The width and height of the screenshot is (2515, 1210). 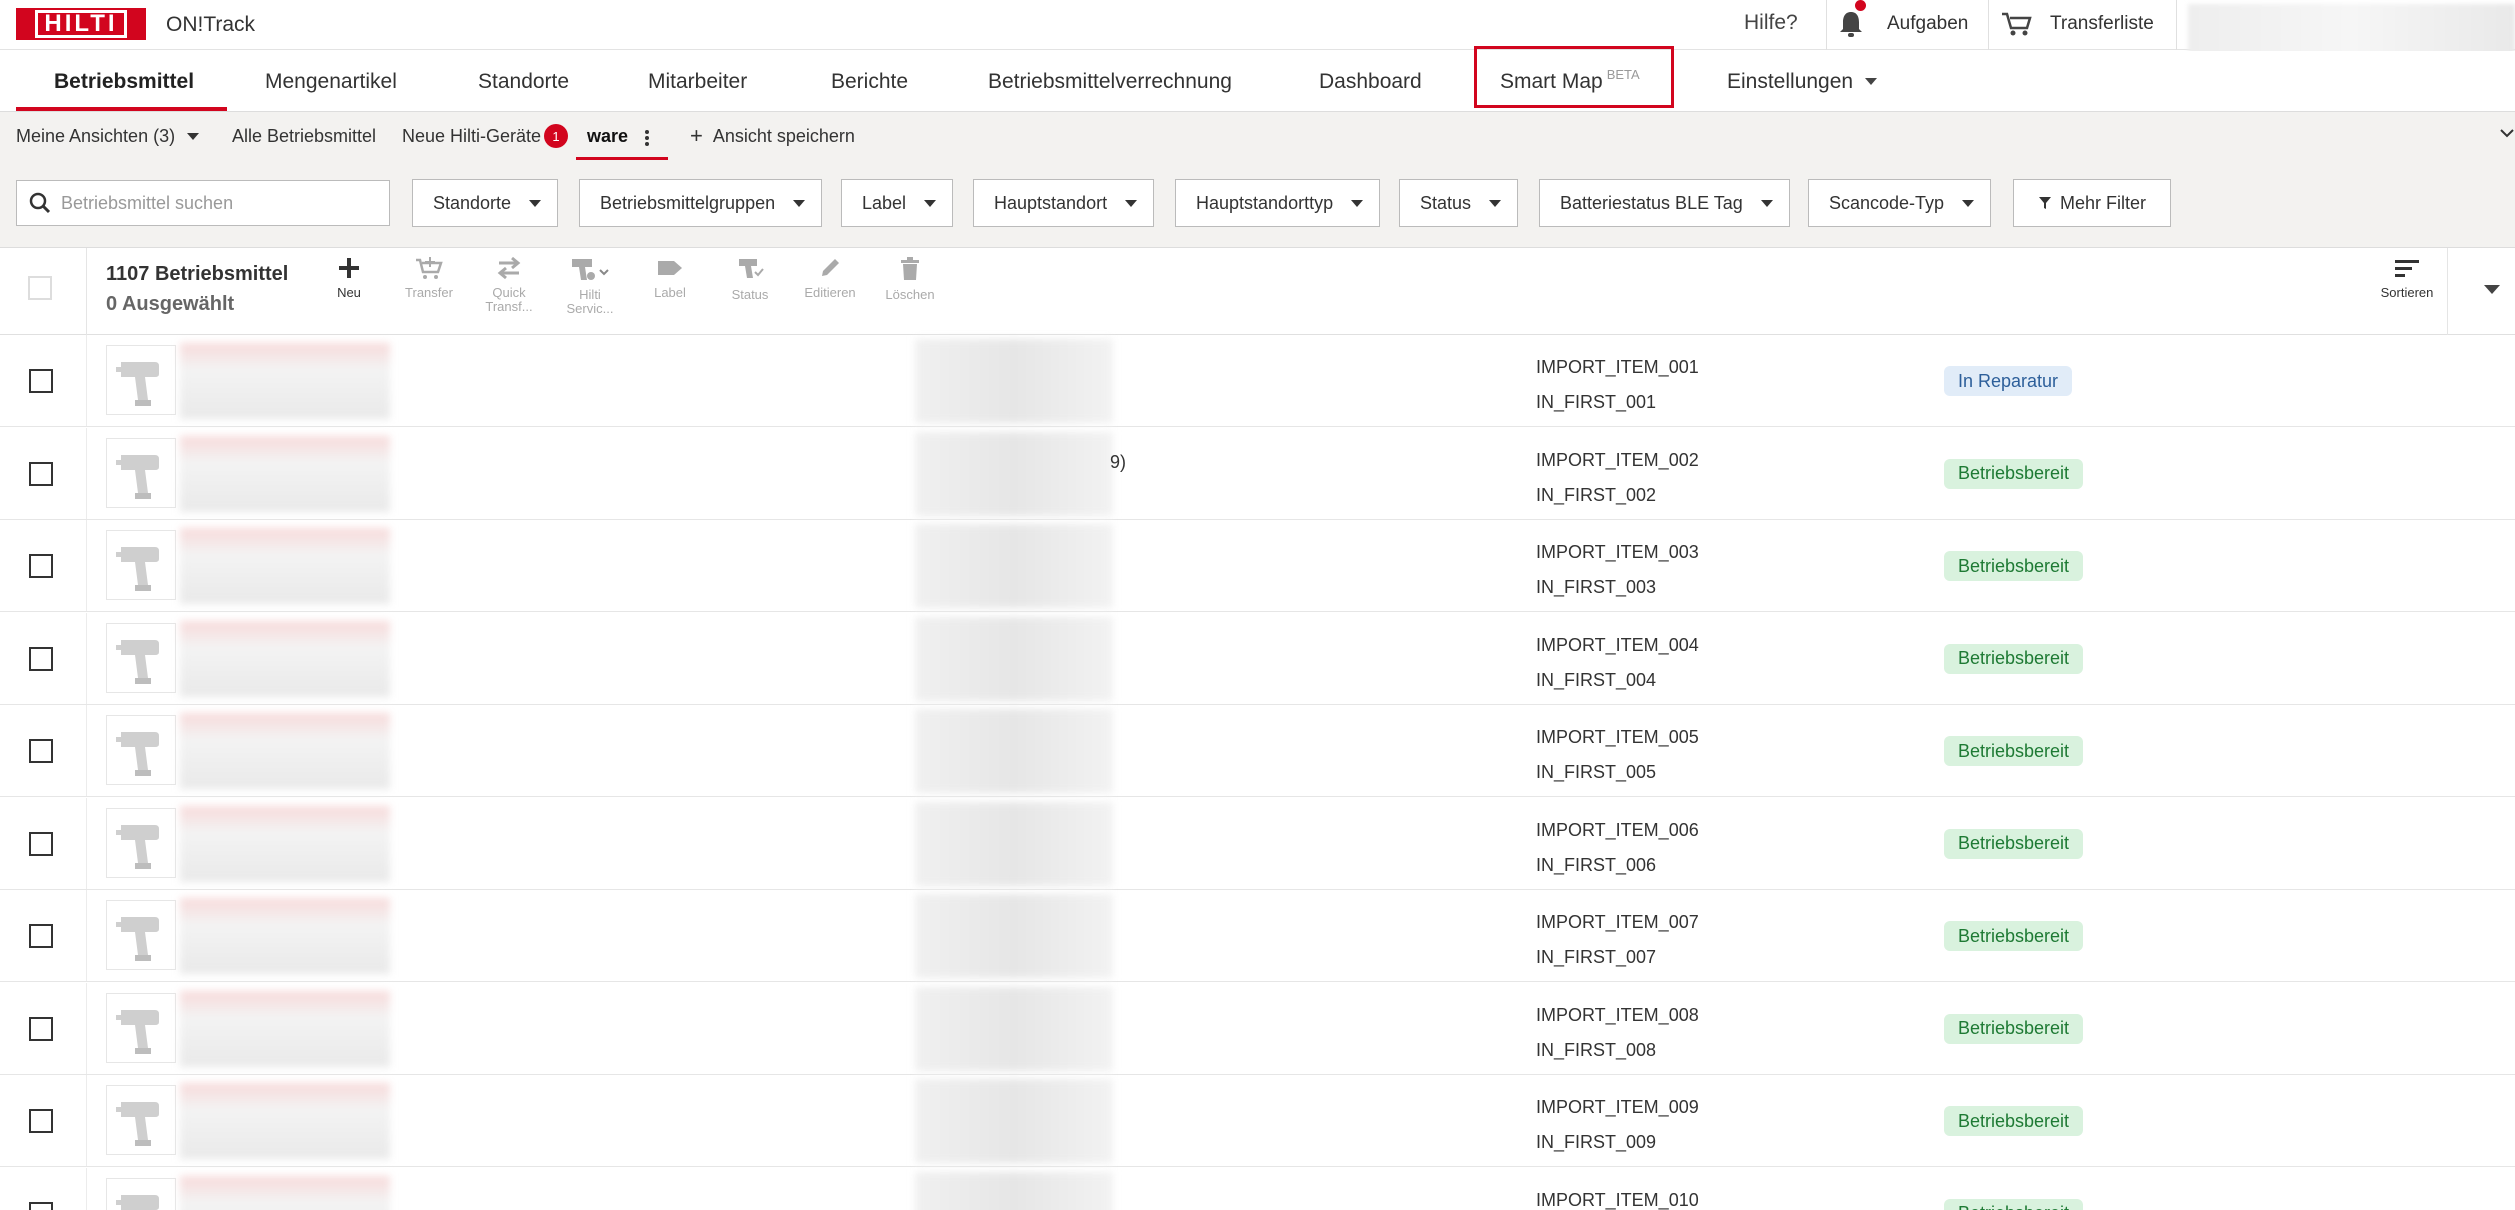 I want to click on search-box, so click(x=203, y=203).